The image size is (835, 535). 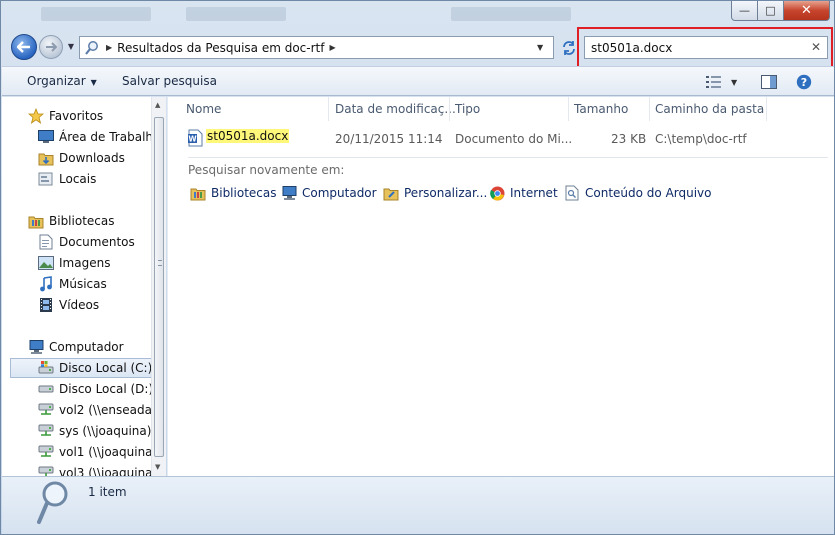 What do you see at coordinates (497, 193) in the screenshot?
I see `browser-icon` at bounding box center [497, 193].